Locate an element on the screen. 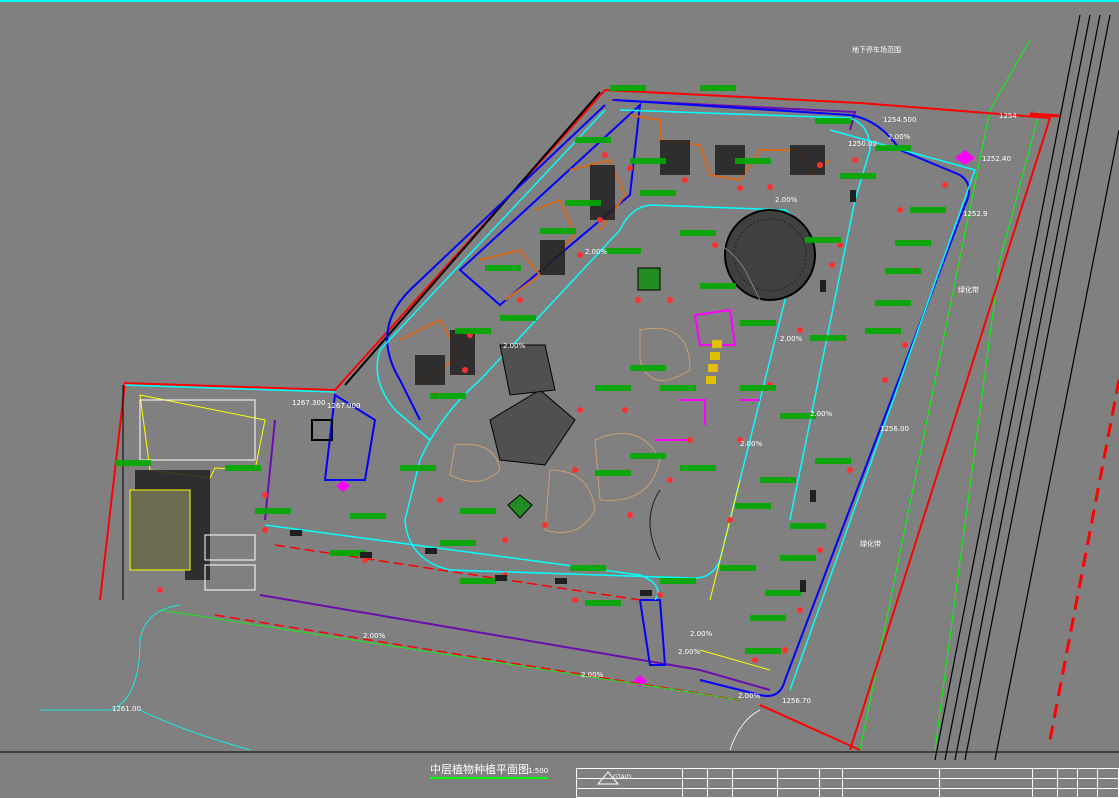 Image resolution: width=1119 pixels, height=798 pixels. elevation-label: 1250.00 is located at coordinates (862, 144).